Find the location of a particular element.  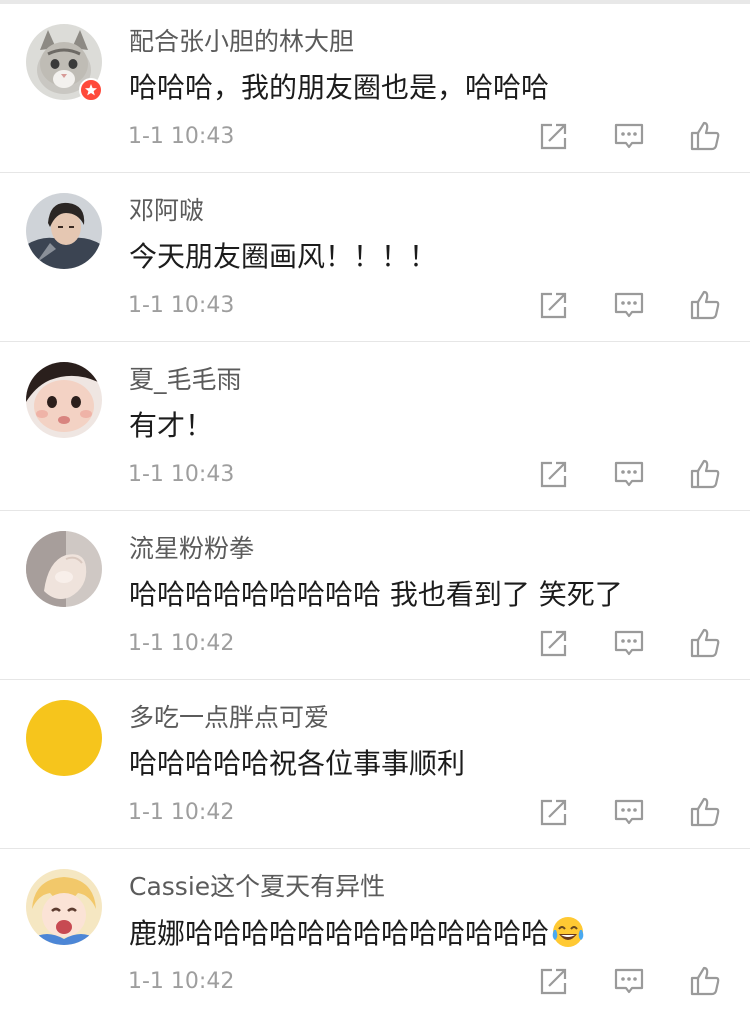

username: 配合张小胆的林大胆 is located at coordinates (241, 42).